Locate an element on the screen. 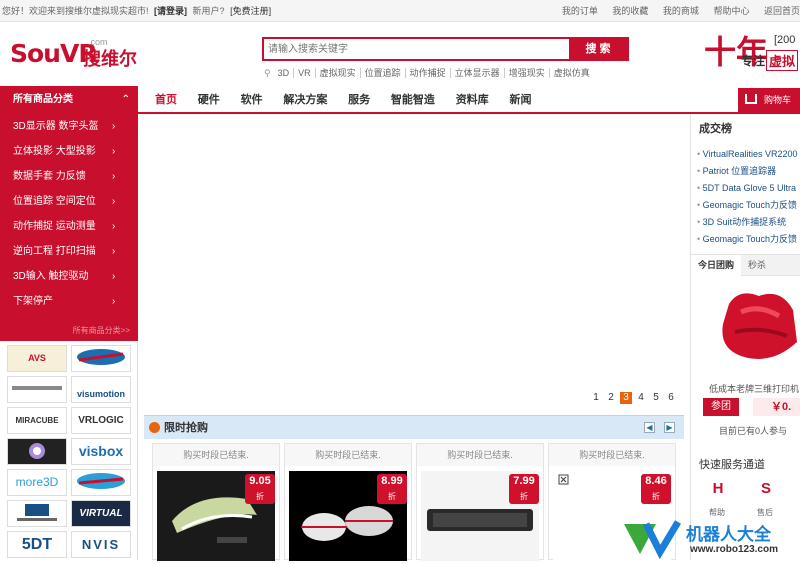  category-item-3d-input: 3D输入 触控驱动 › is located at coordinates (69, 276).